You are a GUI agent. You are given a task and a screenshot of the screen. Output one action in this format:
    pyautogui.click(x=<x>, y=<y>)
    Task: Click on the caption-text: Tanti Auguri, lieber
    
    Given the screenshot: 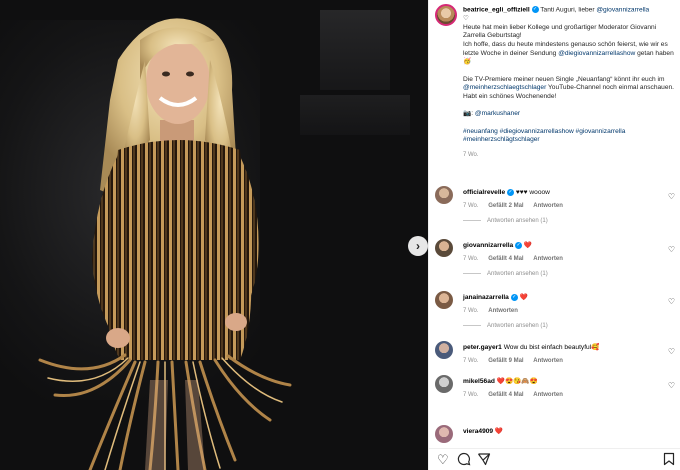 What is the action you would take?
    pyautogui.click(x=568, y=10)
    